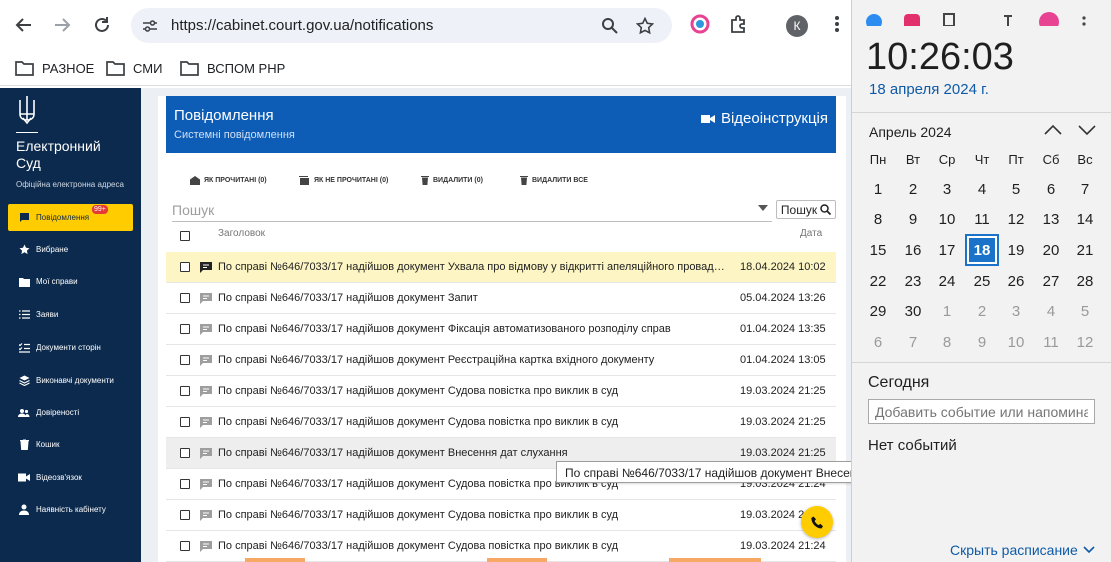  What do you see at coordinates (70, 249) in the screenshot?
I see `sidebar-item-favorites: Вибране` at bounding box center [70, 249].